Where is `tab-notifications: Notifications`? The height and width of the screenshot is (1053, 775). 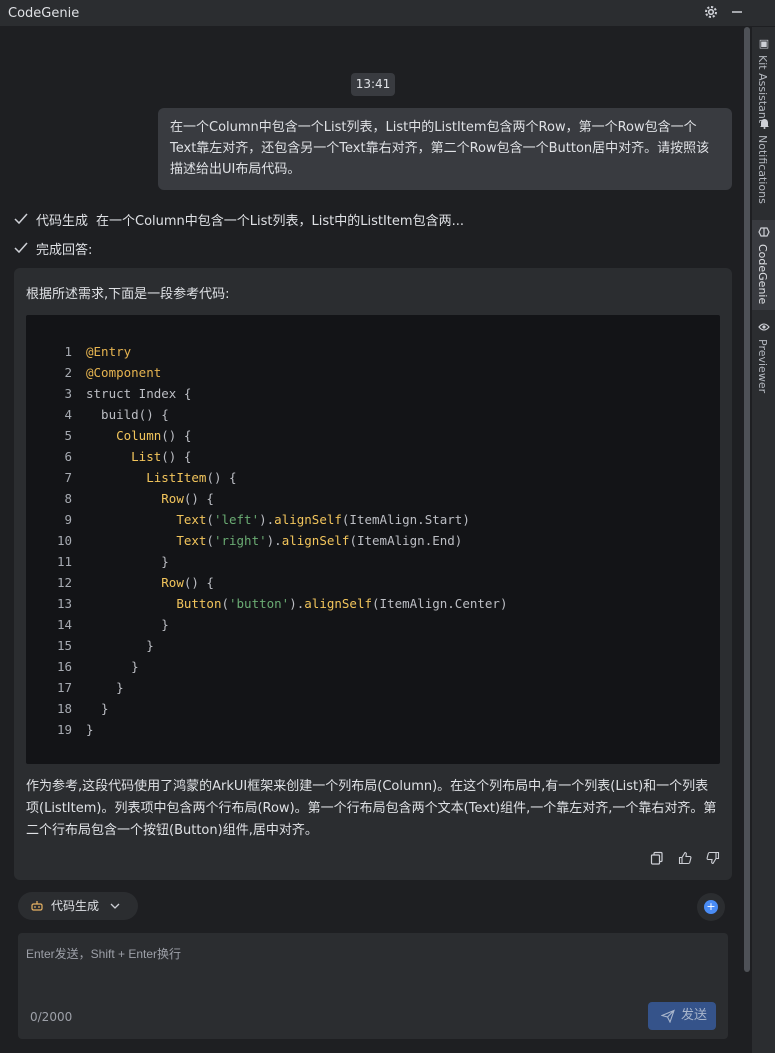 tab-notifications: Notifications is located at coordinates (763, 171).